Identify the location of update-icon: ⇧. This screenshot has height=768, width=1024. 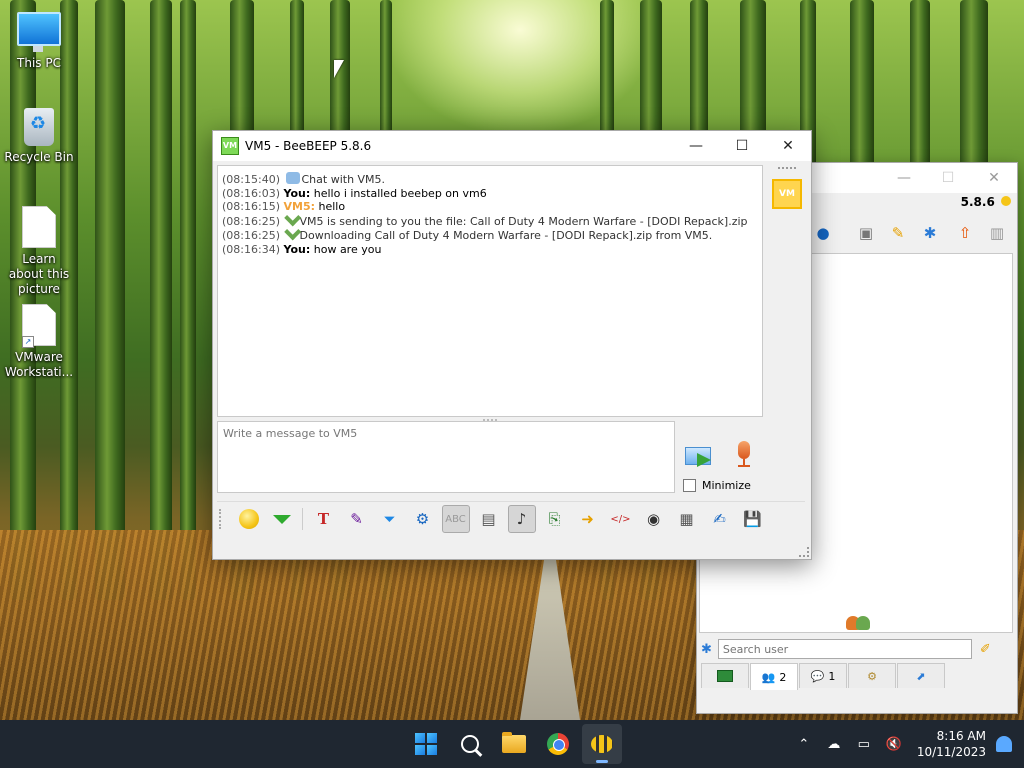
(965, 233).